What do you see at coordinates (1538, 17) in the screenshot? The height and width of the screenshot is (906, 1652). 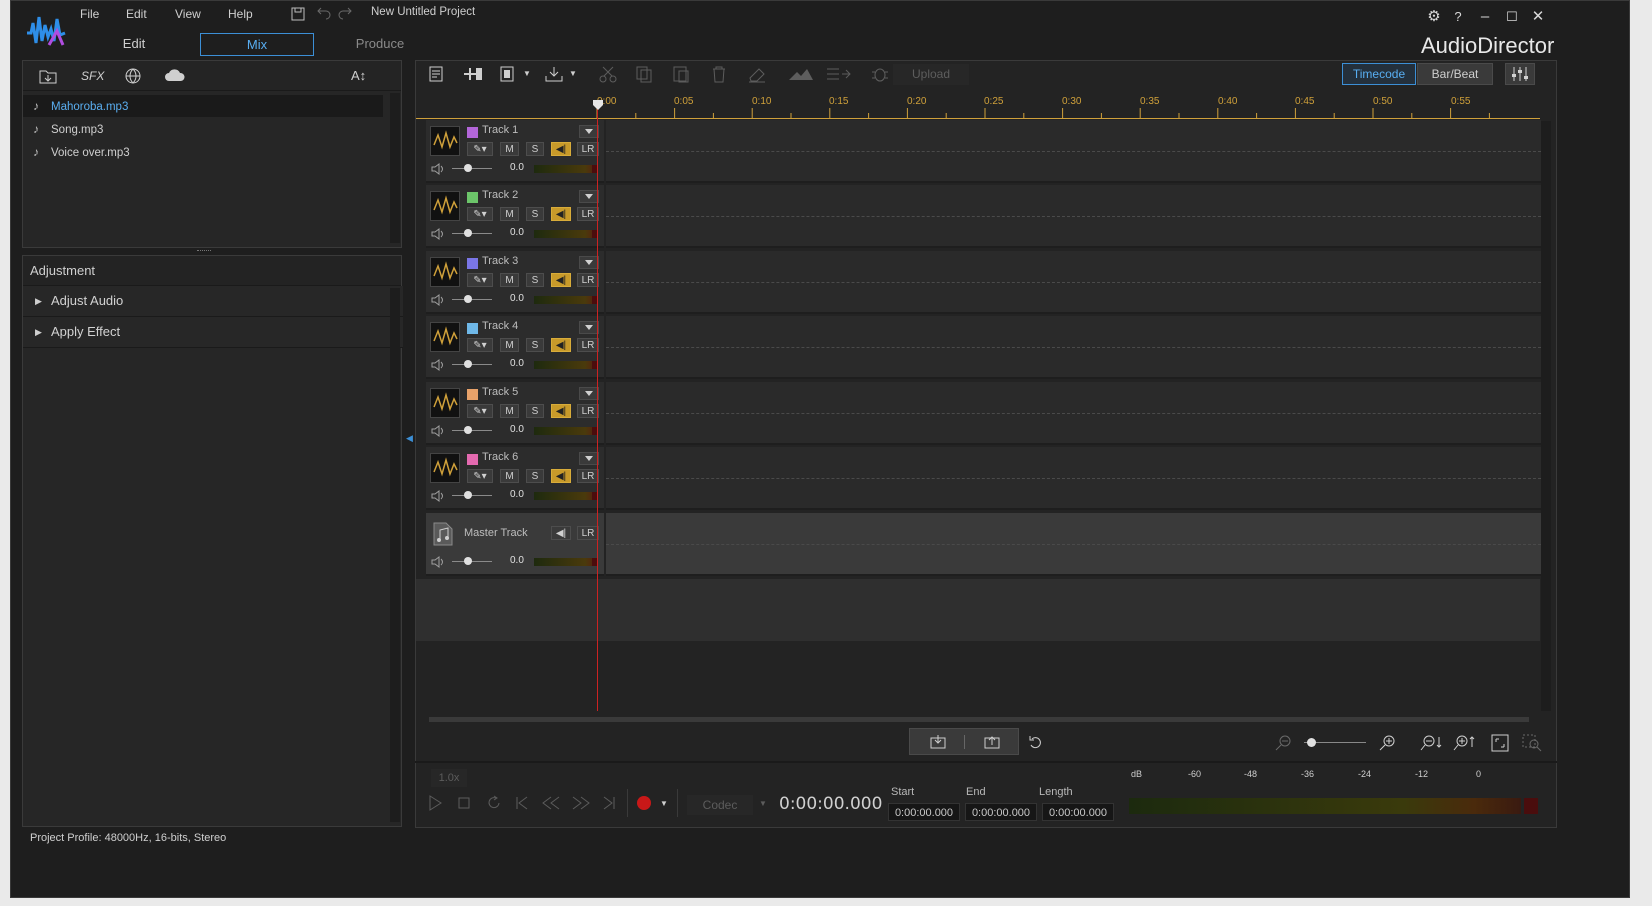 I see `close-icon: ✕` at bounding box center [1538, 17].